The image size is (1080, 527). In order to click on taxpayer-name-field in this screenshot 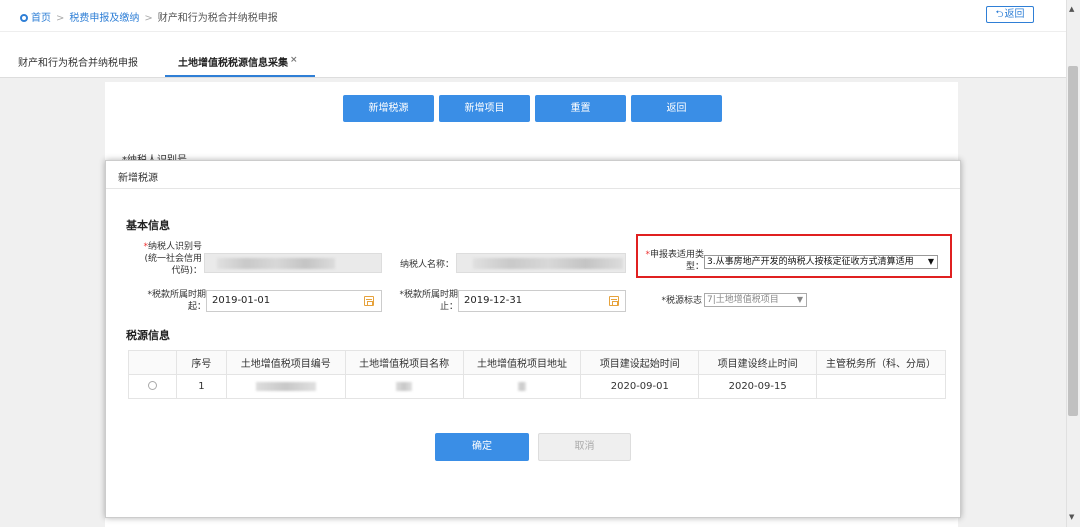, I will do `click(541, 263)`.